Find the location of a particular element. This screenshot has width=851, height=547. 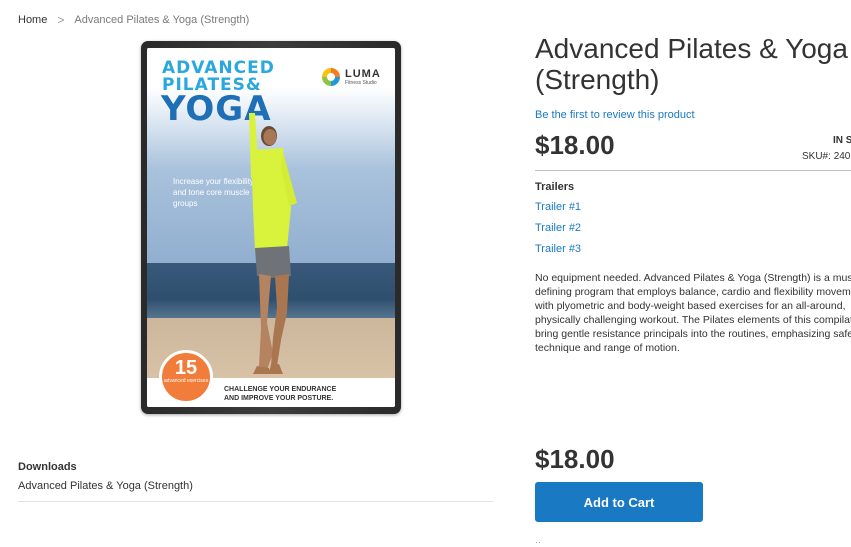

downloads-divider is located at coordinates (255, 501).